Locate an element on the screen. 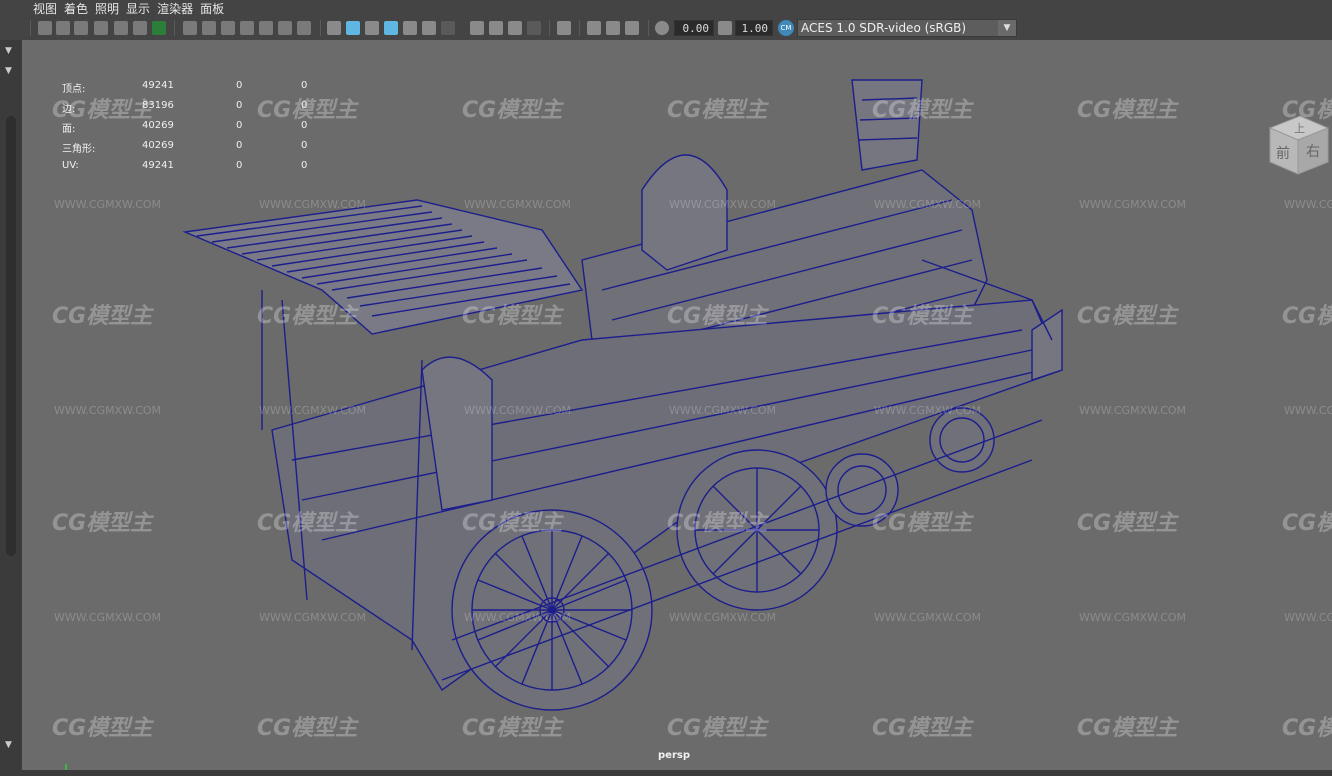 This screenshot has height=776, width=1332. camera-lock-icon is located at coordinates (63, 28).